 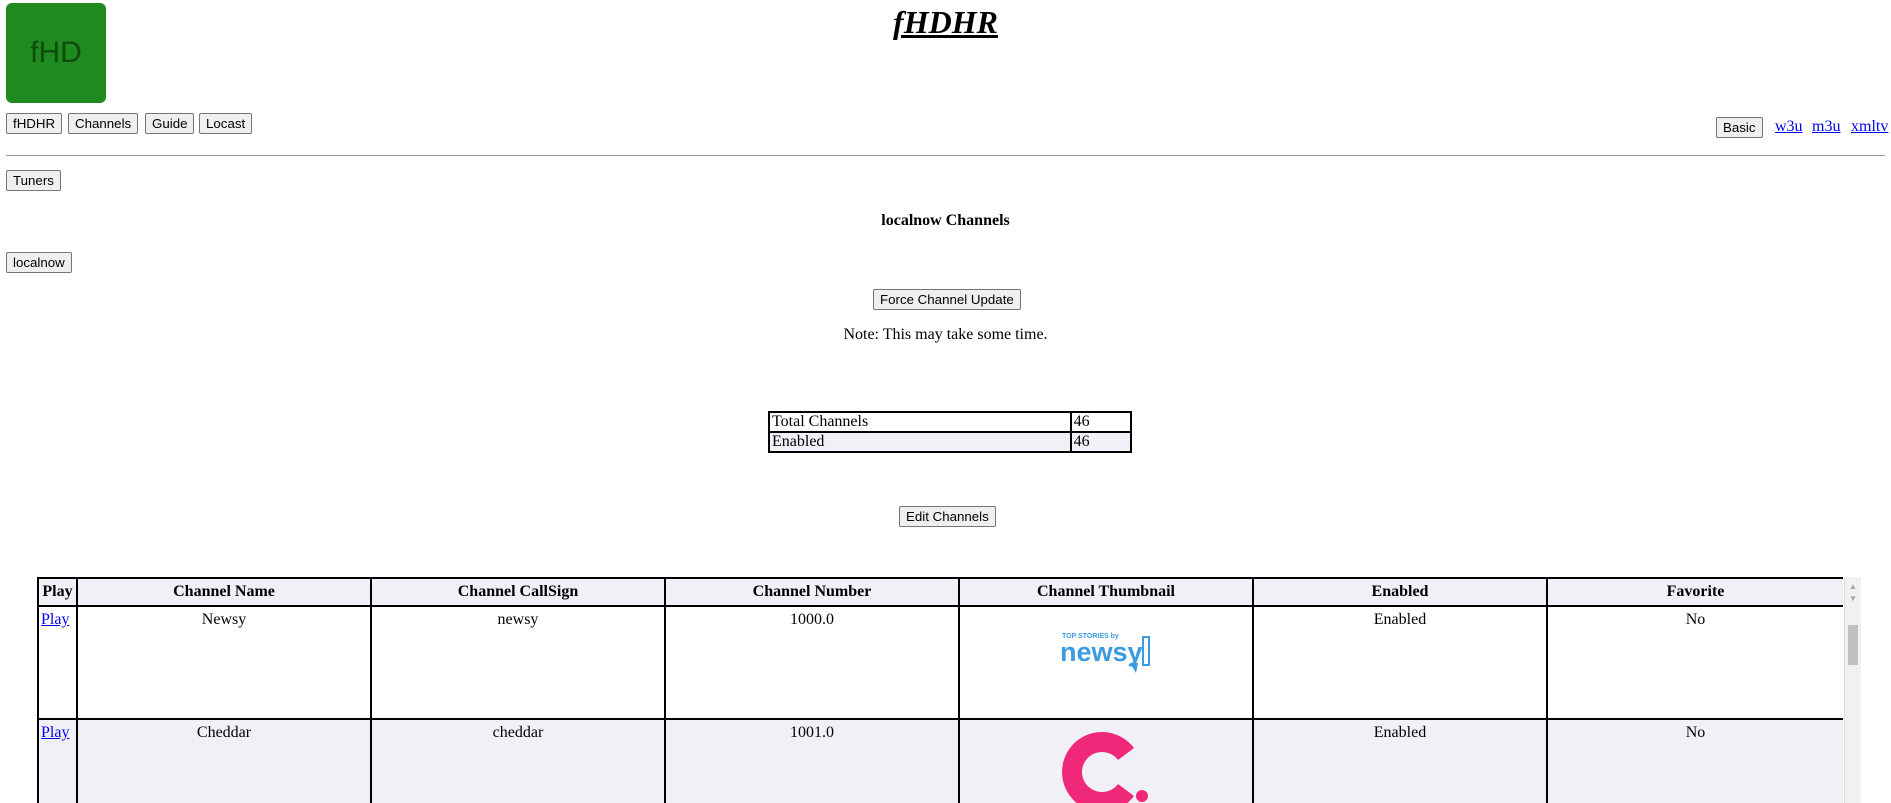 I want to click on scroll-up-icon: ▲, so click(x=1853, y=587).